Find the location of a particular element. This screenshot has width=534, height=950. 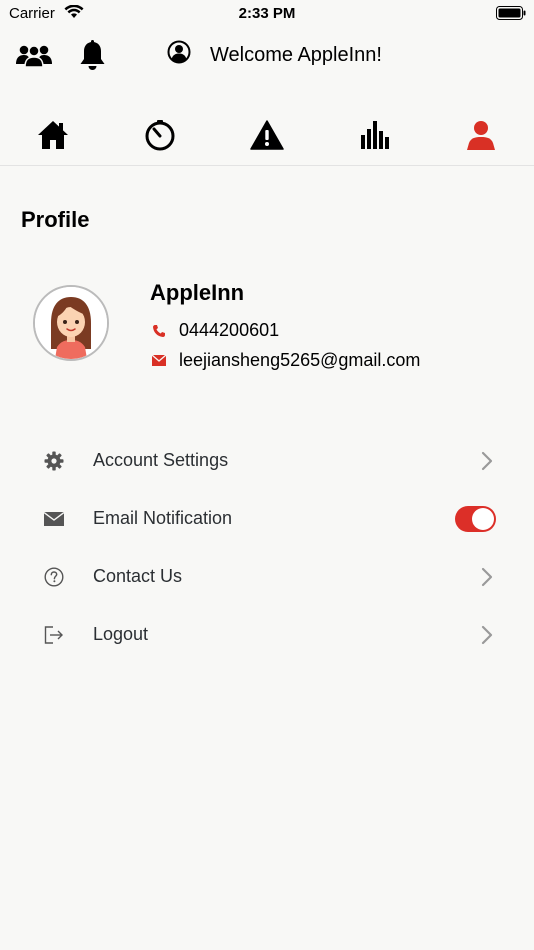

phone-number: 0444200601 is located at coordinates (229, 330).